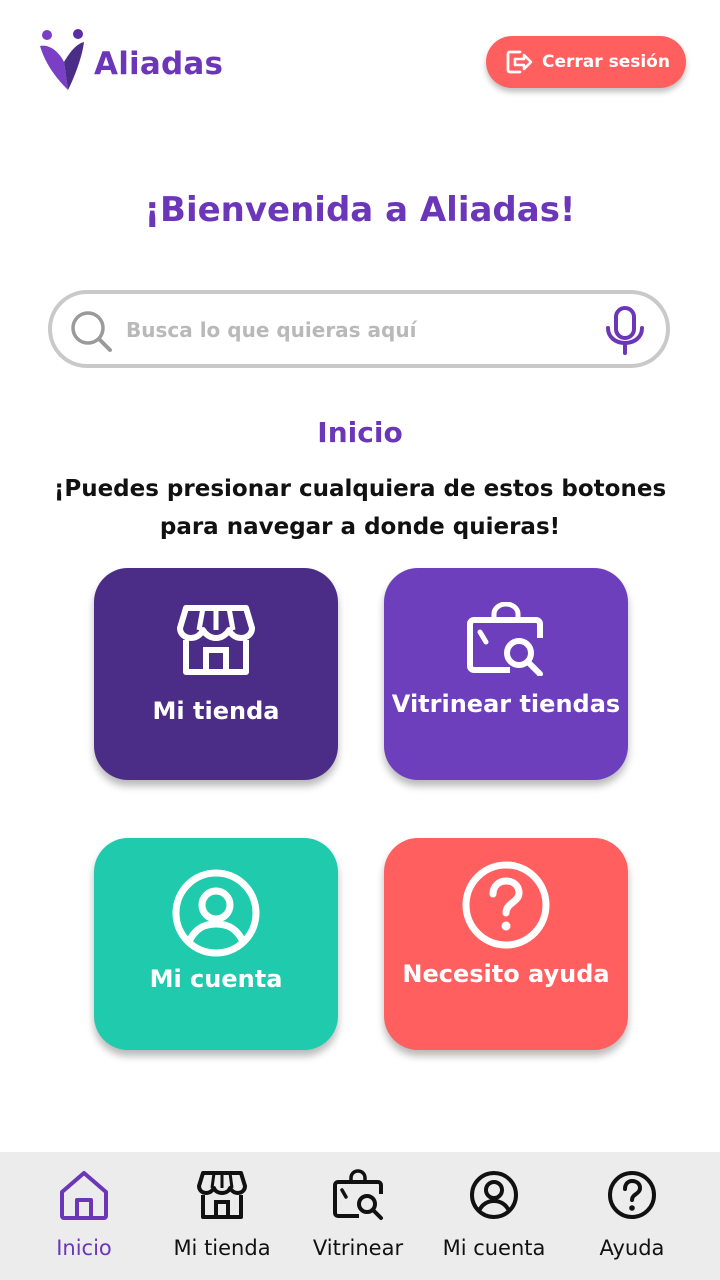  What do you see at coordinates (506, 974) in the screenshot?
I see `need-help-tile-label: Necesito ayuda` at bounding box center [506, 974].